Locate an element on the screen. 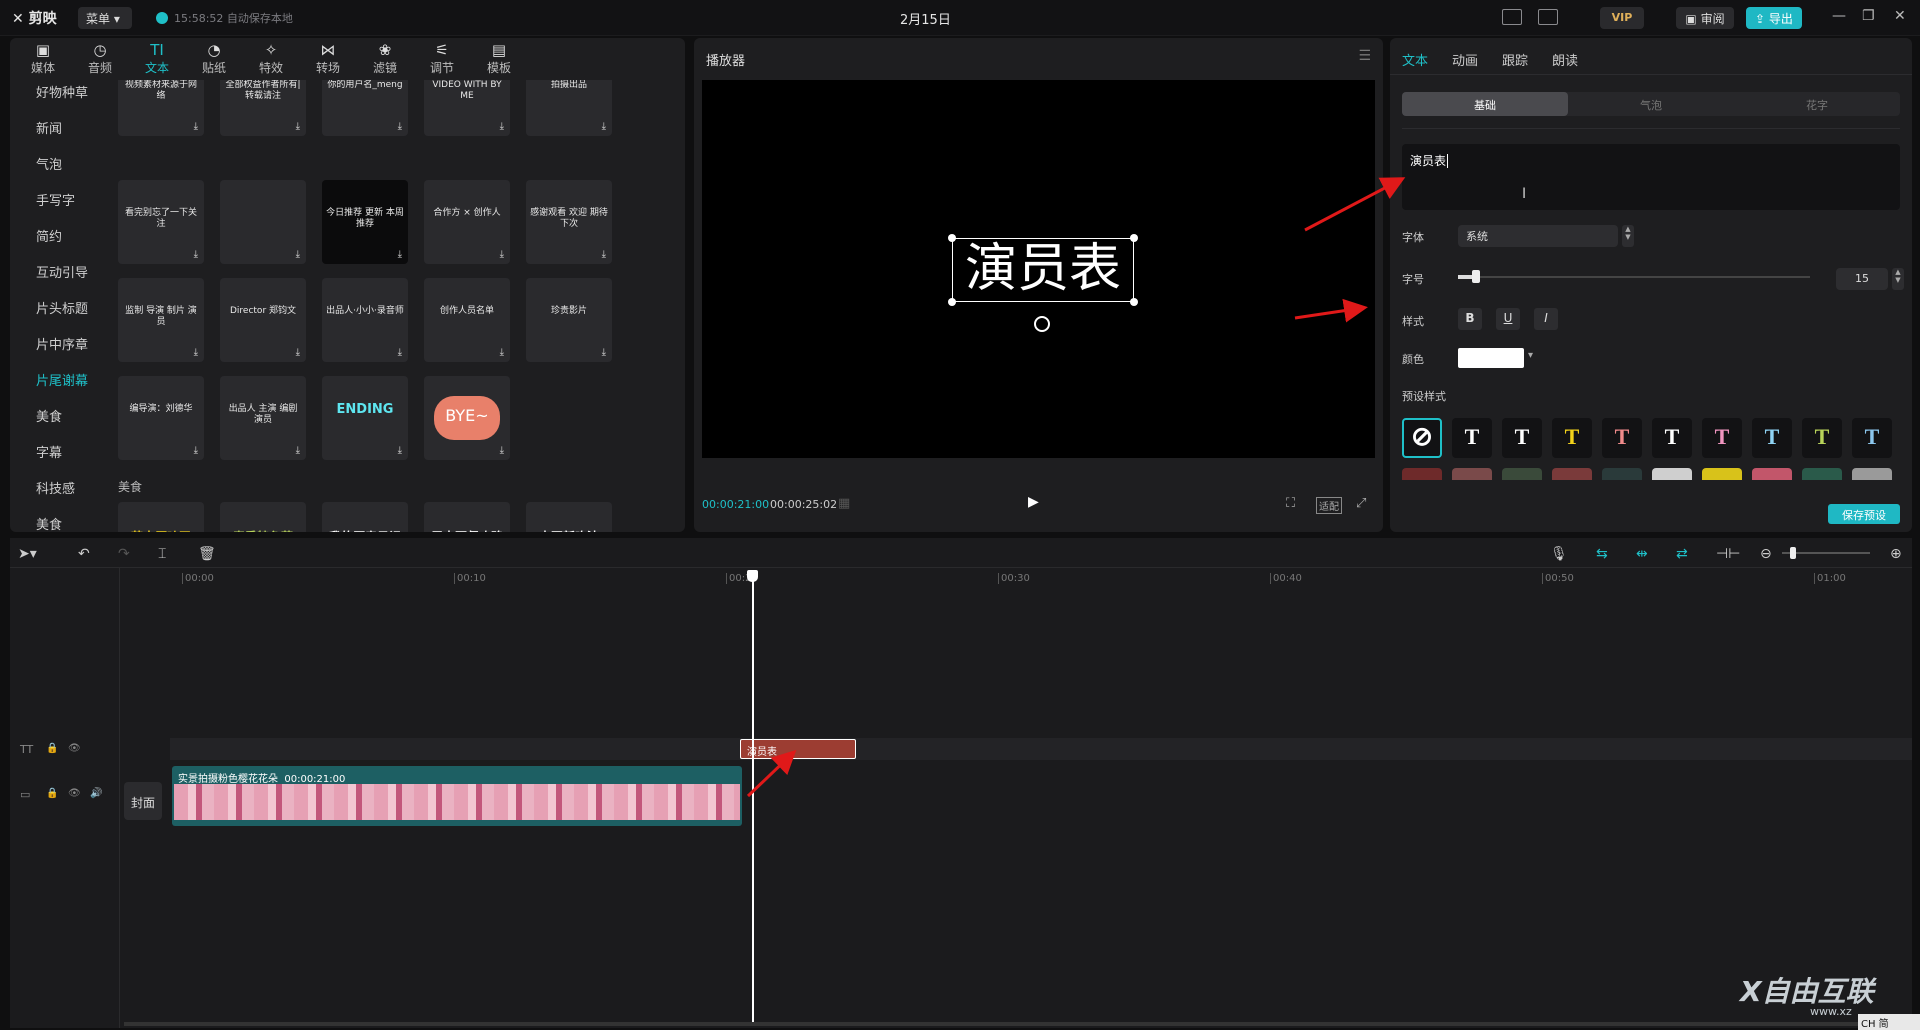 This screenshot has height=1030, width=1920. watermark: X自由互联 is located at coordinates (1807, 991).